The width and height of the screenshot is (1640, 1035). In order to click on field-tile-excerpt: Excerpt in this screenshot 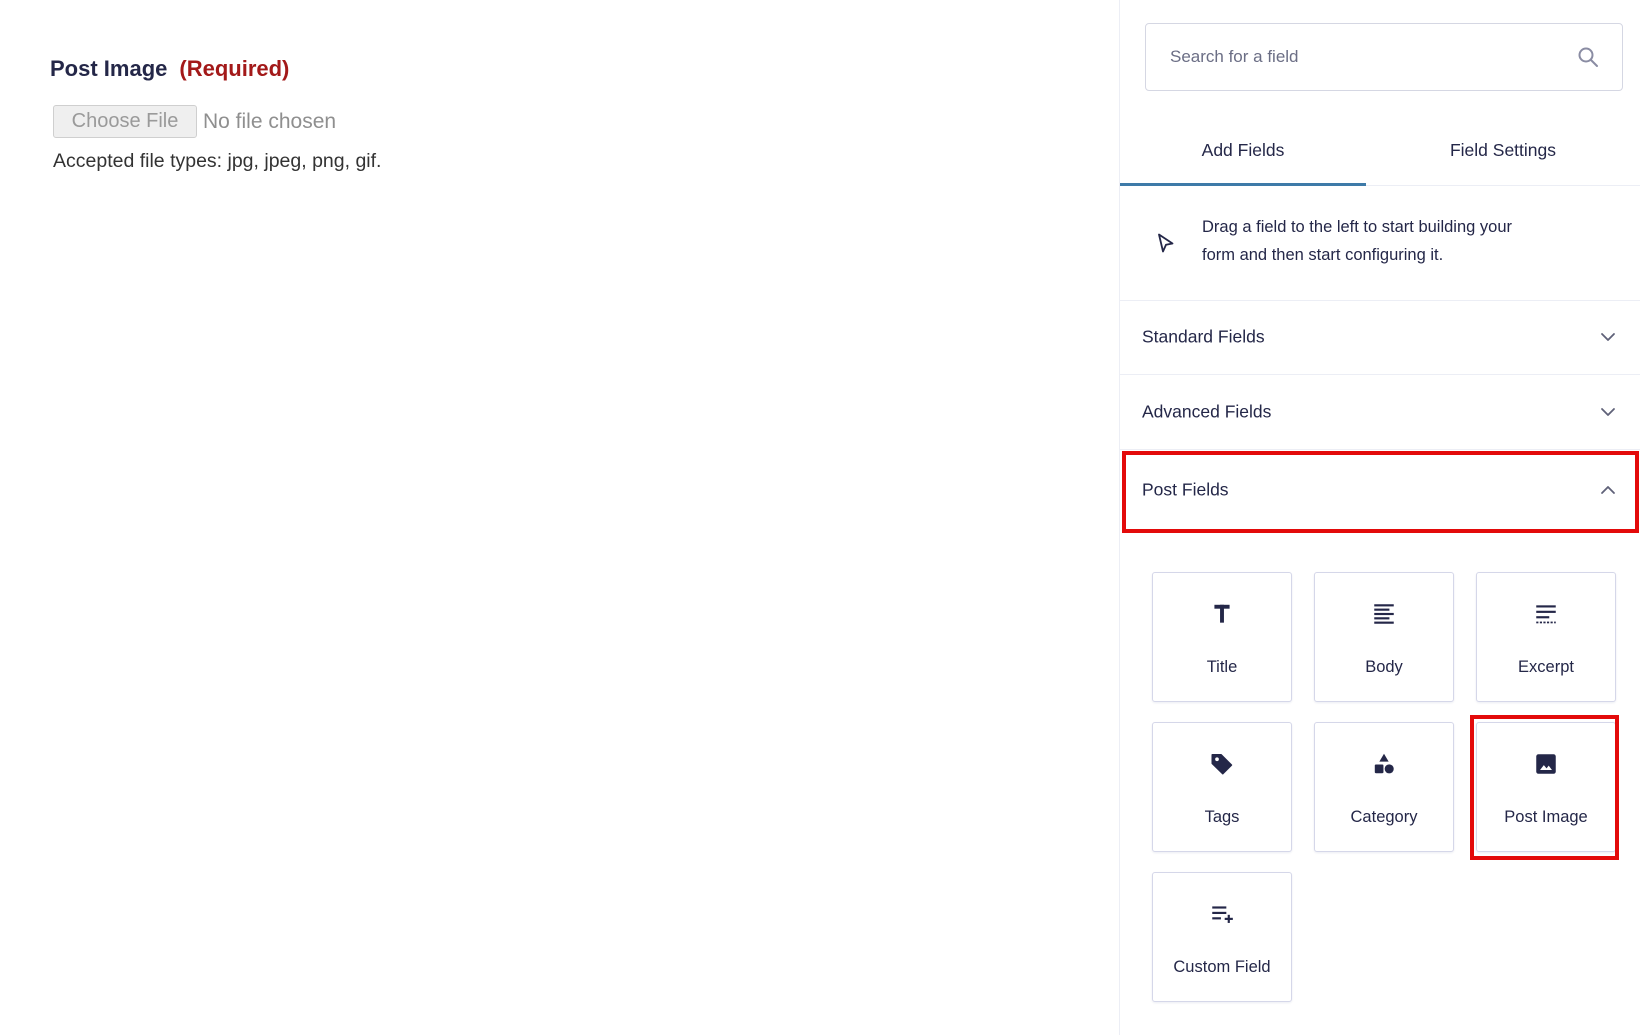, I will do `click(1546, 637)`.